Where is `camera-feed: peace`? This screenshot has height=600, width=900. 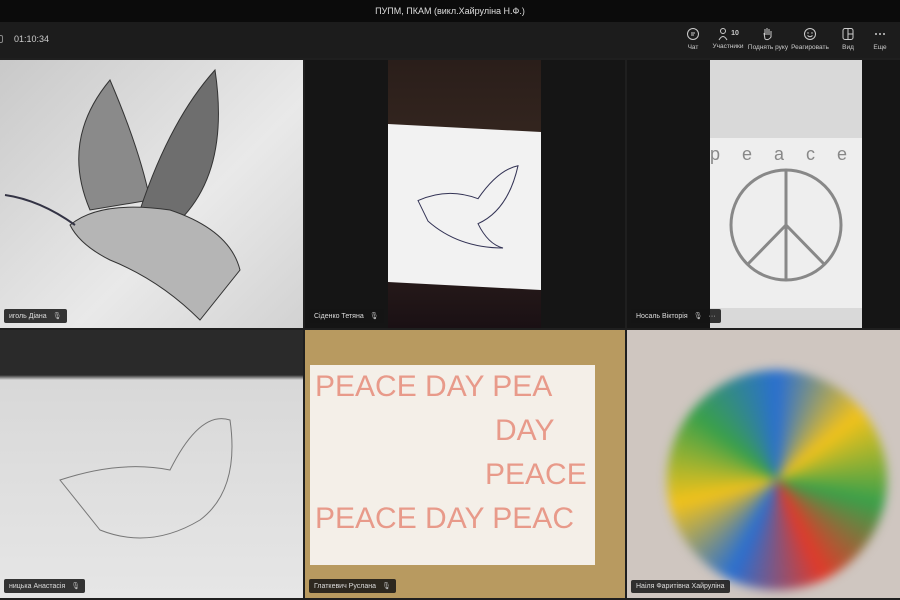
camera-feed: peace is located at coordinates (786, 194).